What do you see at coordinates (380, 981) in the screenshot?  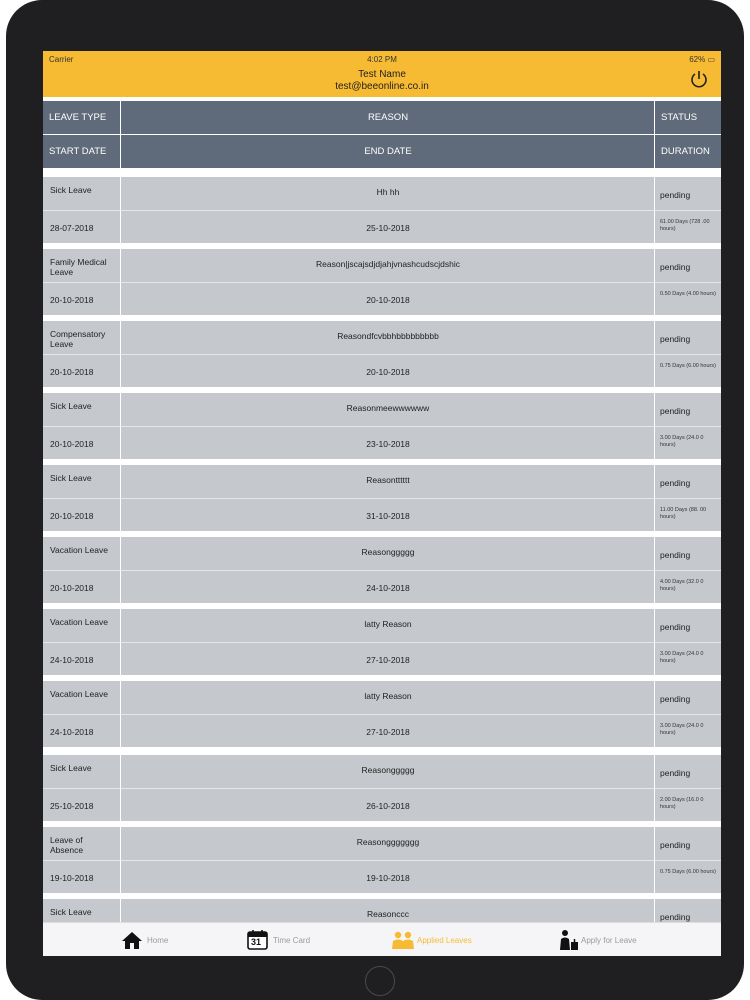 I see `device-home-button` at bounding box center [380, 981].